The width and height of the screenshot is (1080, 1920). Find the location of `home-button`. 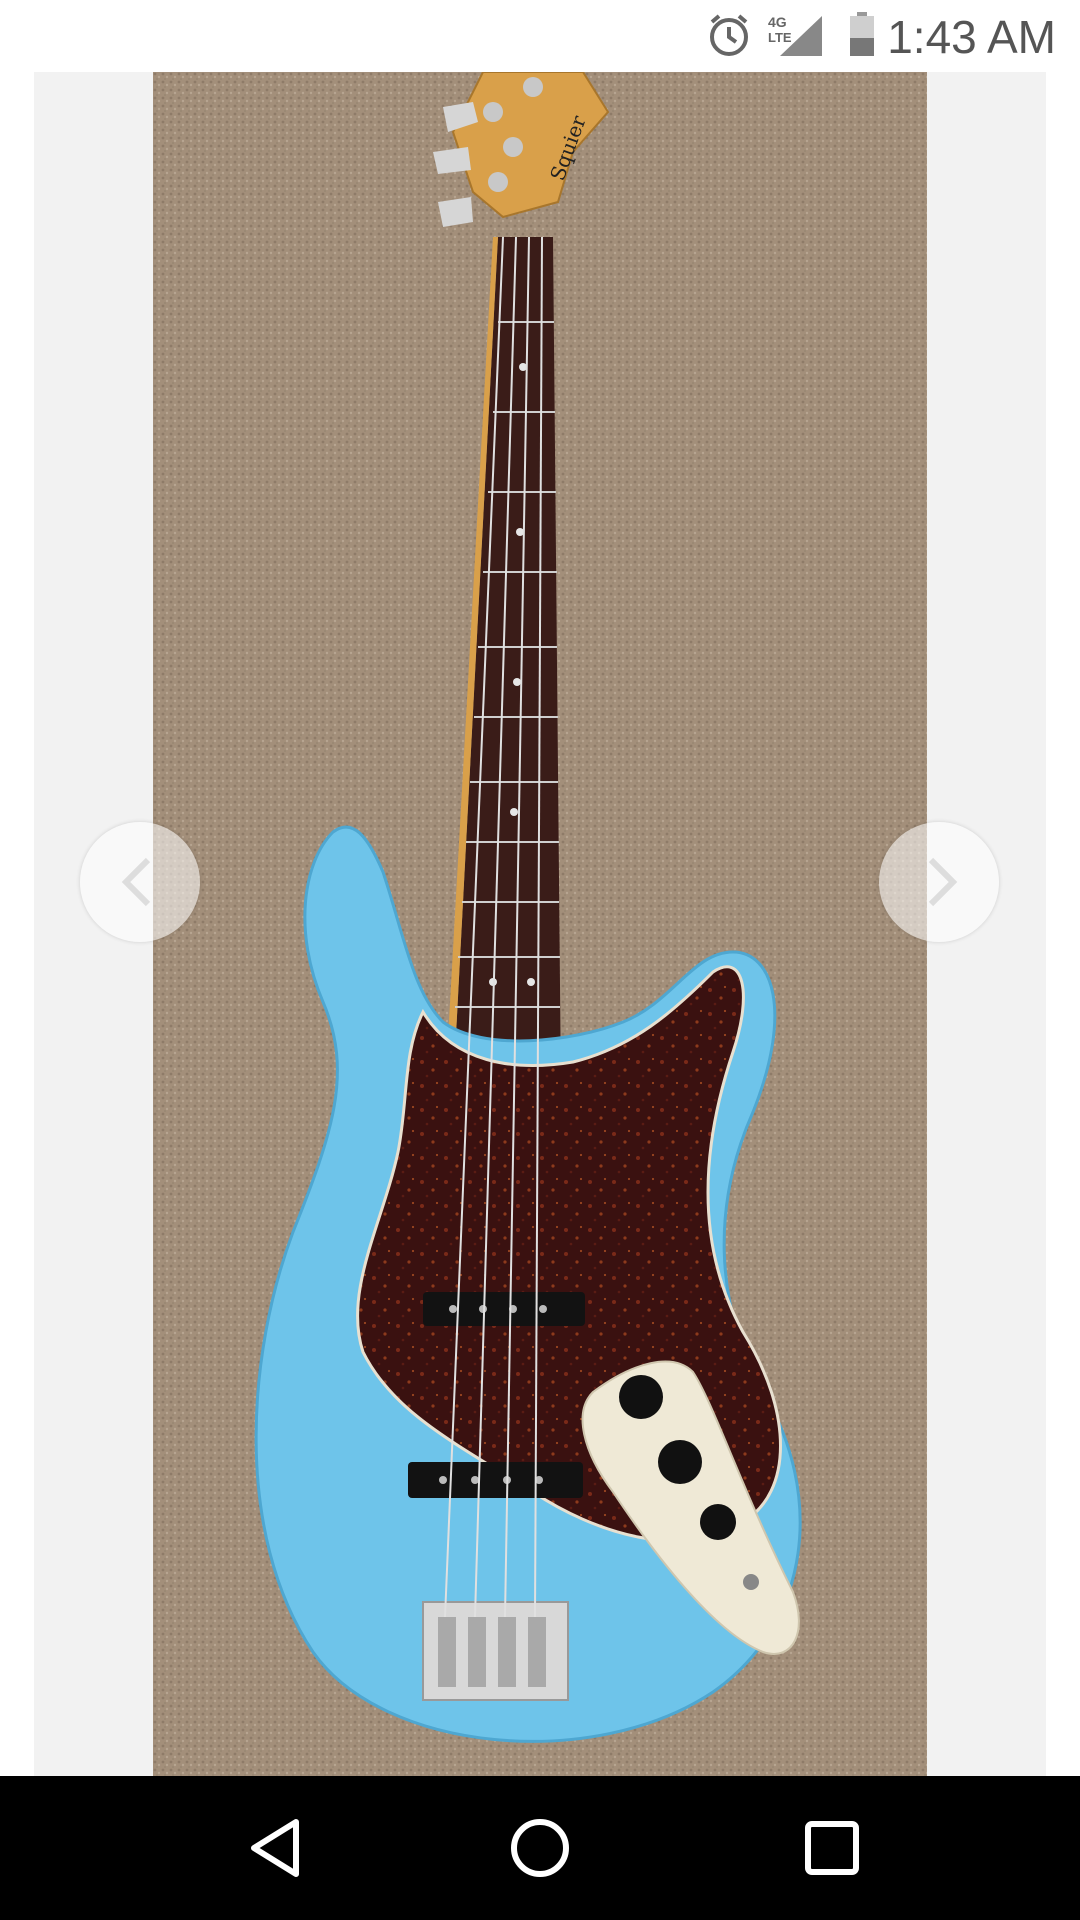

home-button is located at coordinates (540, 1848).